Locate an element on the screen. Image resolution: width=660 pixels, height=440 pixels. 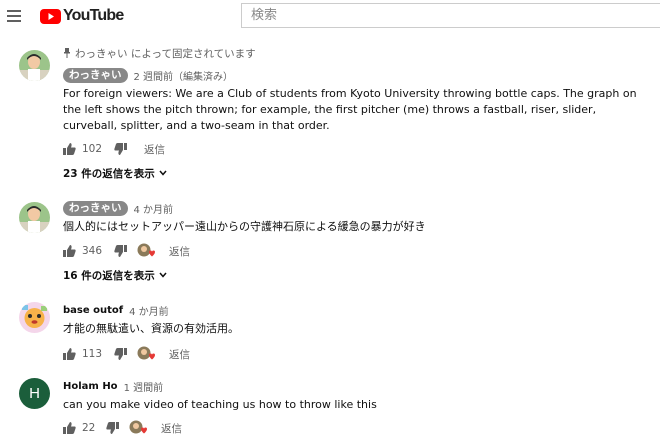
avatar-letter: H is located at coordinates (34, 393).